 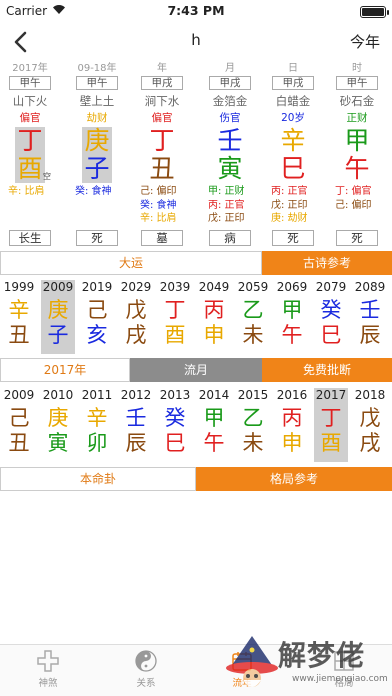 What do you see at coordinates (146, 669) in the screenshot?
I see `tab-relation: 关系` at bounding box center [146, 669].